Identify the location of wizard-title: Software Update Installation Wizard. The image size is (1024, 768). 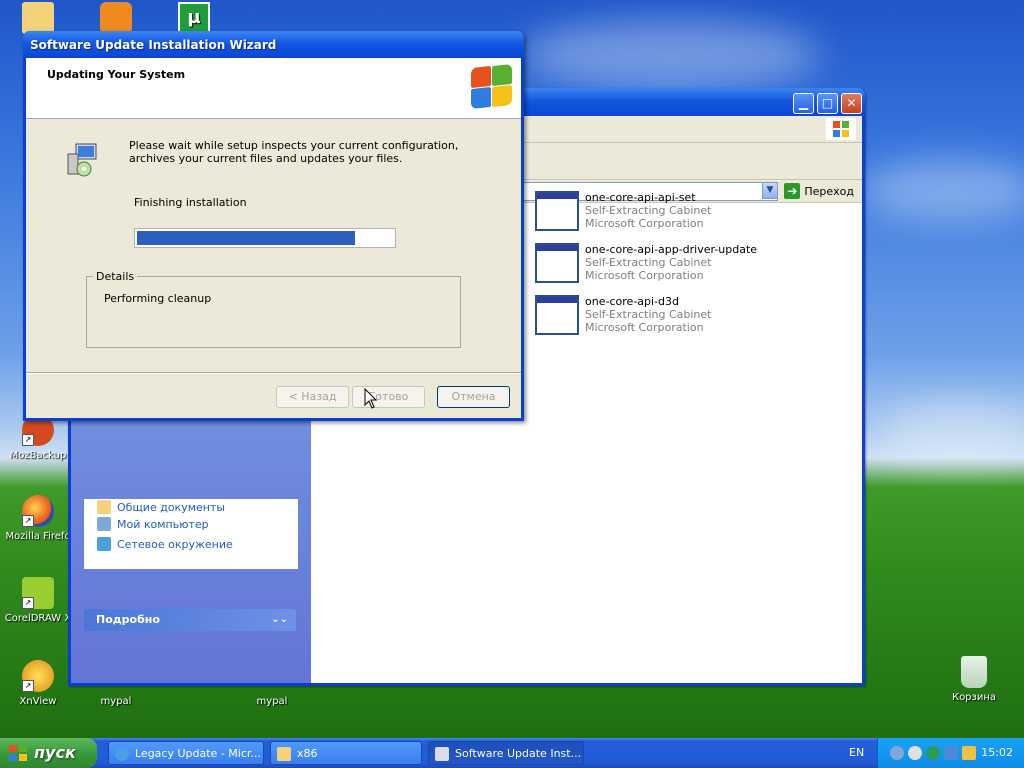
(153, 45).